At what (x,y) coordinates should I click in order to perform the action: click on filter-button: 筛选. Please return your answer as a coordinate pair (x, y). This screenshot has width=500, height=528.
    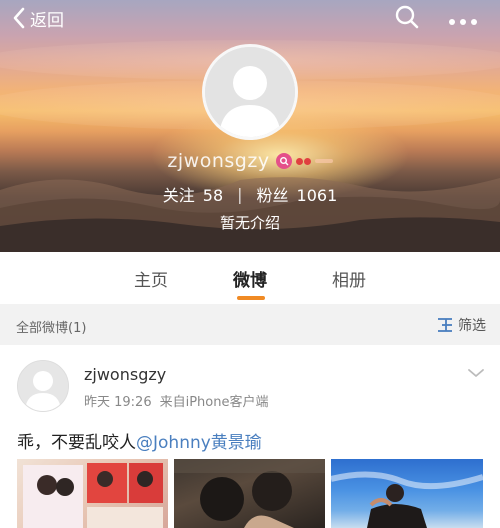
    Looking at the image, I should click on (461, 325).